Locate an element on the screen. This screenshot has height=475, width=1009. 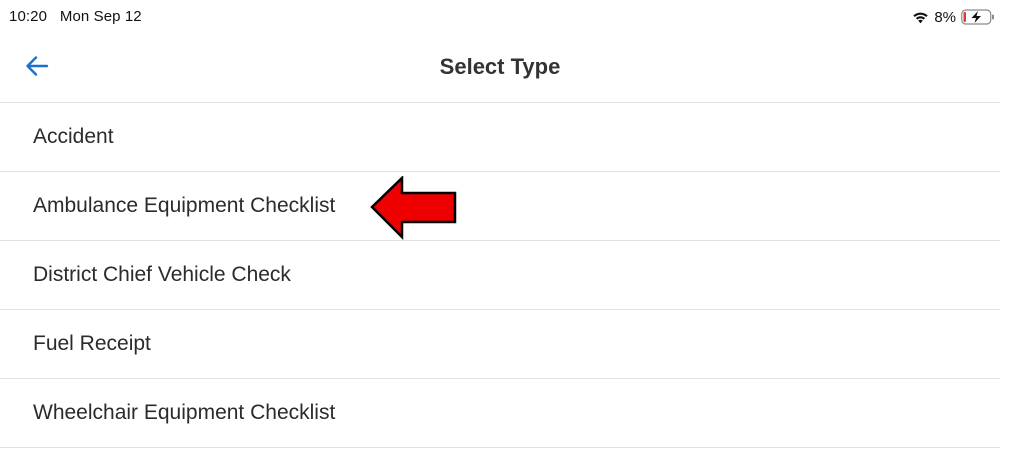
list-item-fuel-receipt: Fuel Receipt is located at coordinates (500, 344).